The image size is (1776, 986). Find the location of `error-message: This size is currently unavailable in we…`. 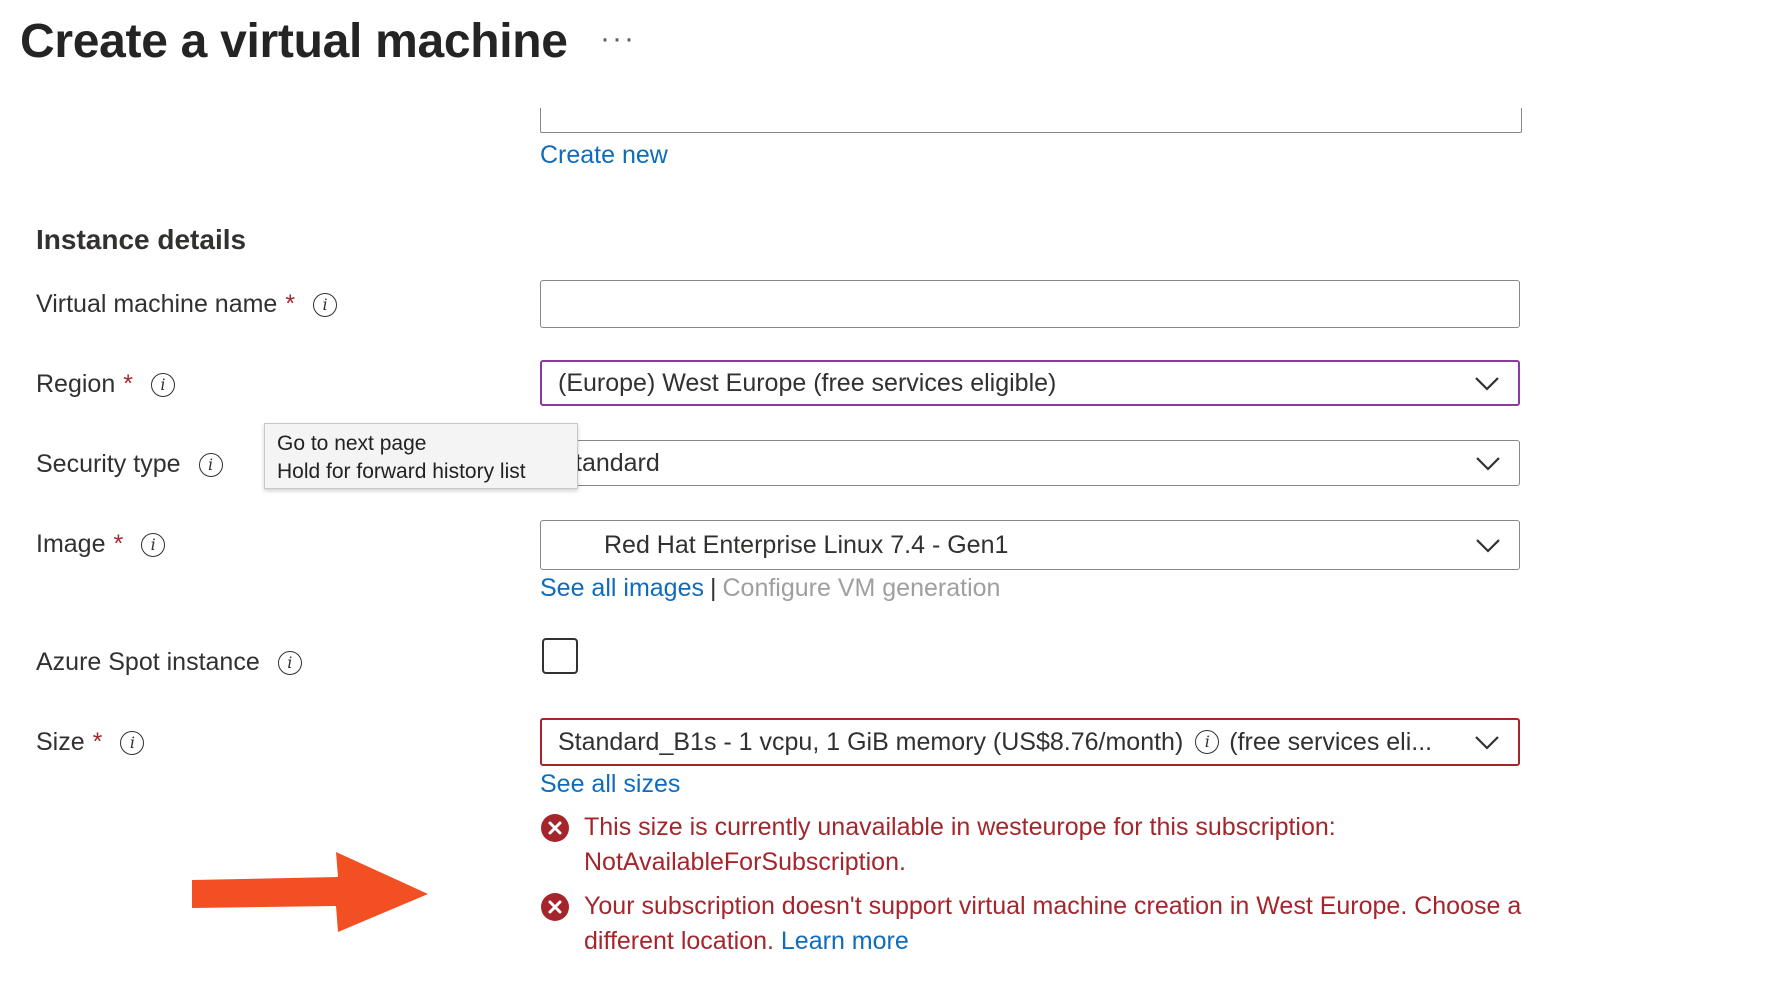

error-message: This size is currently unavailable in we… is located at coordinates (1032, 845).